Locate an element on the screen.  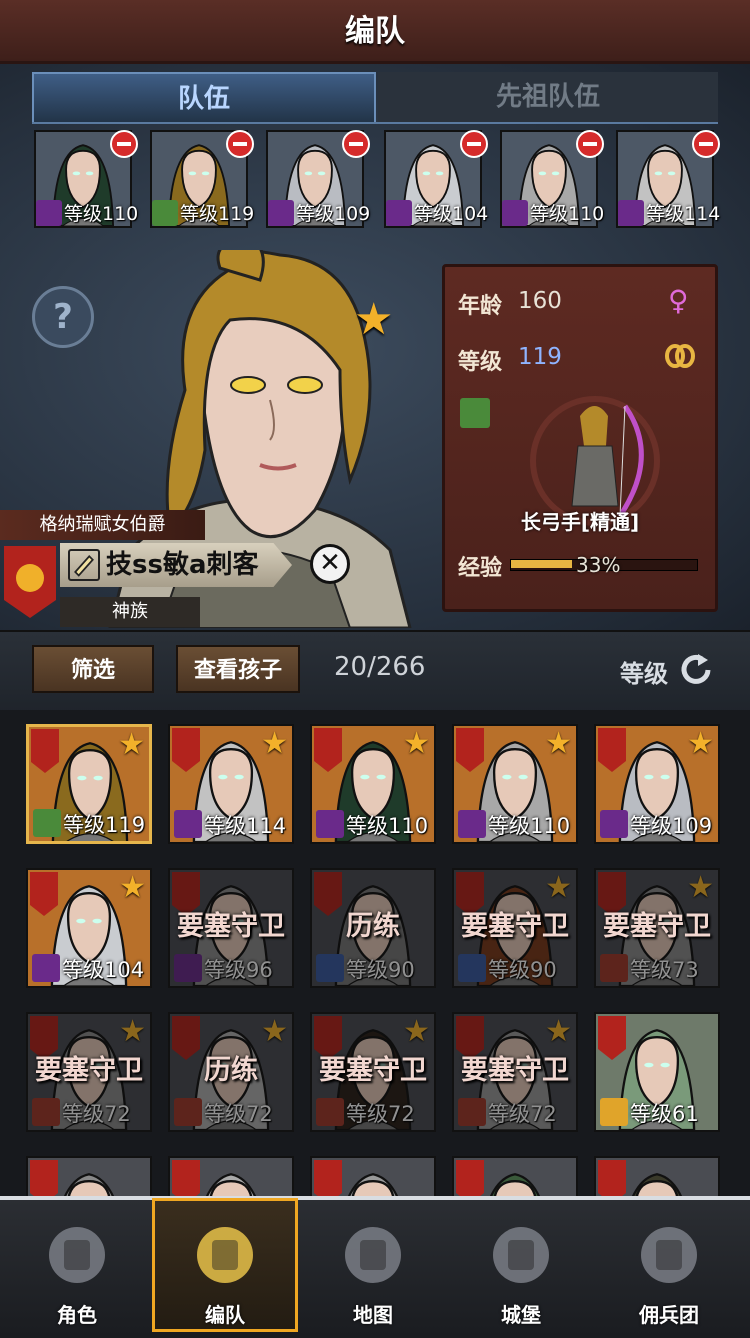
tab-ancestor-team: 先祖队伍 is located at coordinates (548, 97).